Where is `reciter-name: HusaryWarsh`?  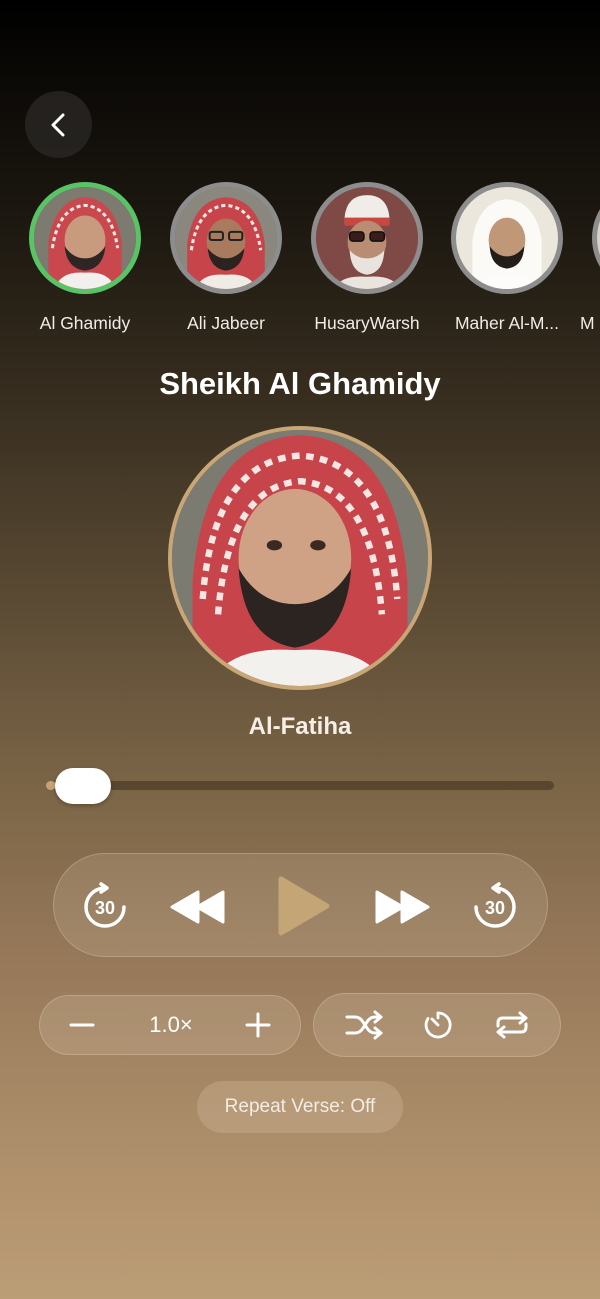 reciter-name: HusaryWarsh is located at coordinates (367, 323).